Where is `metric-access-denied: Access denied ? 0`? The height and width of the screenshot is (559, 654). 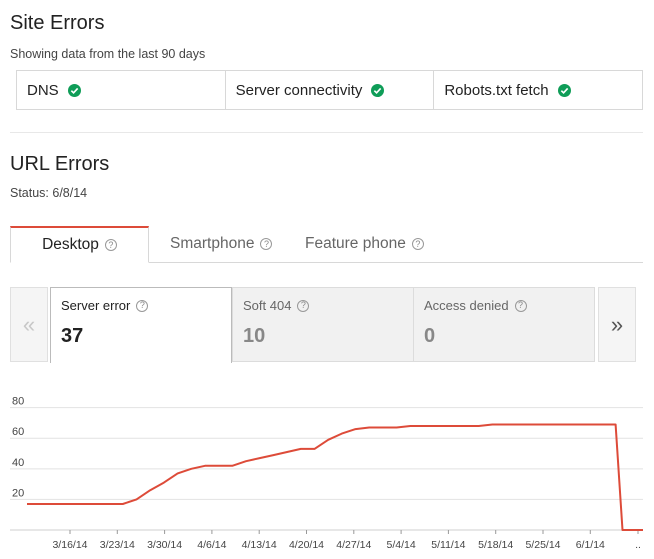
metric-access-denied: Access denied ? 0 is located at coordinates (504, 324).